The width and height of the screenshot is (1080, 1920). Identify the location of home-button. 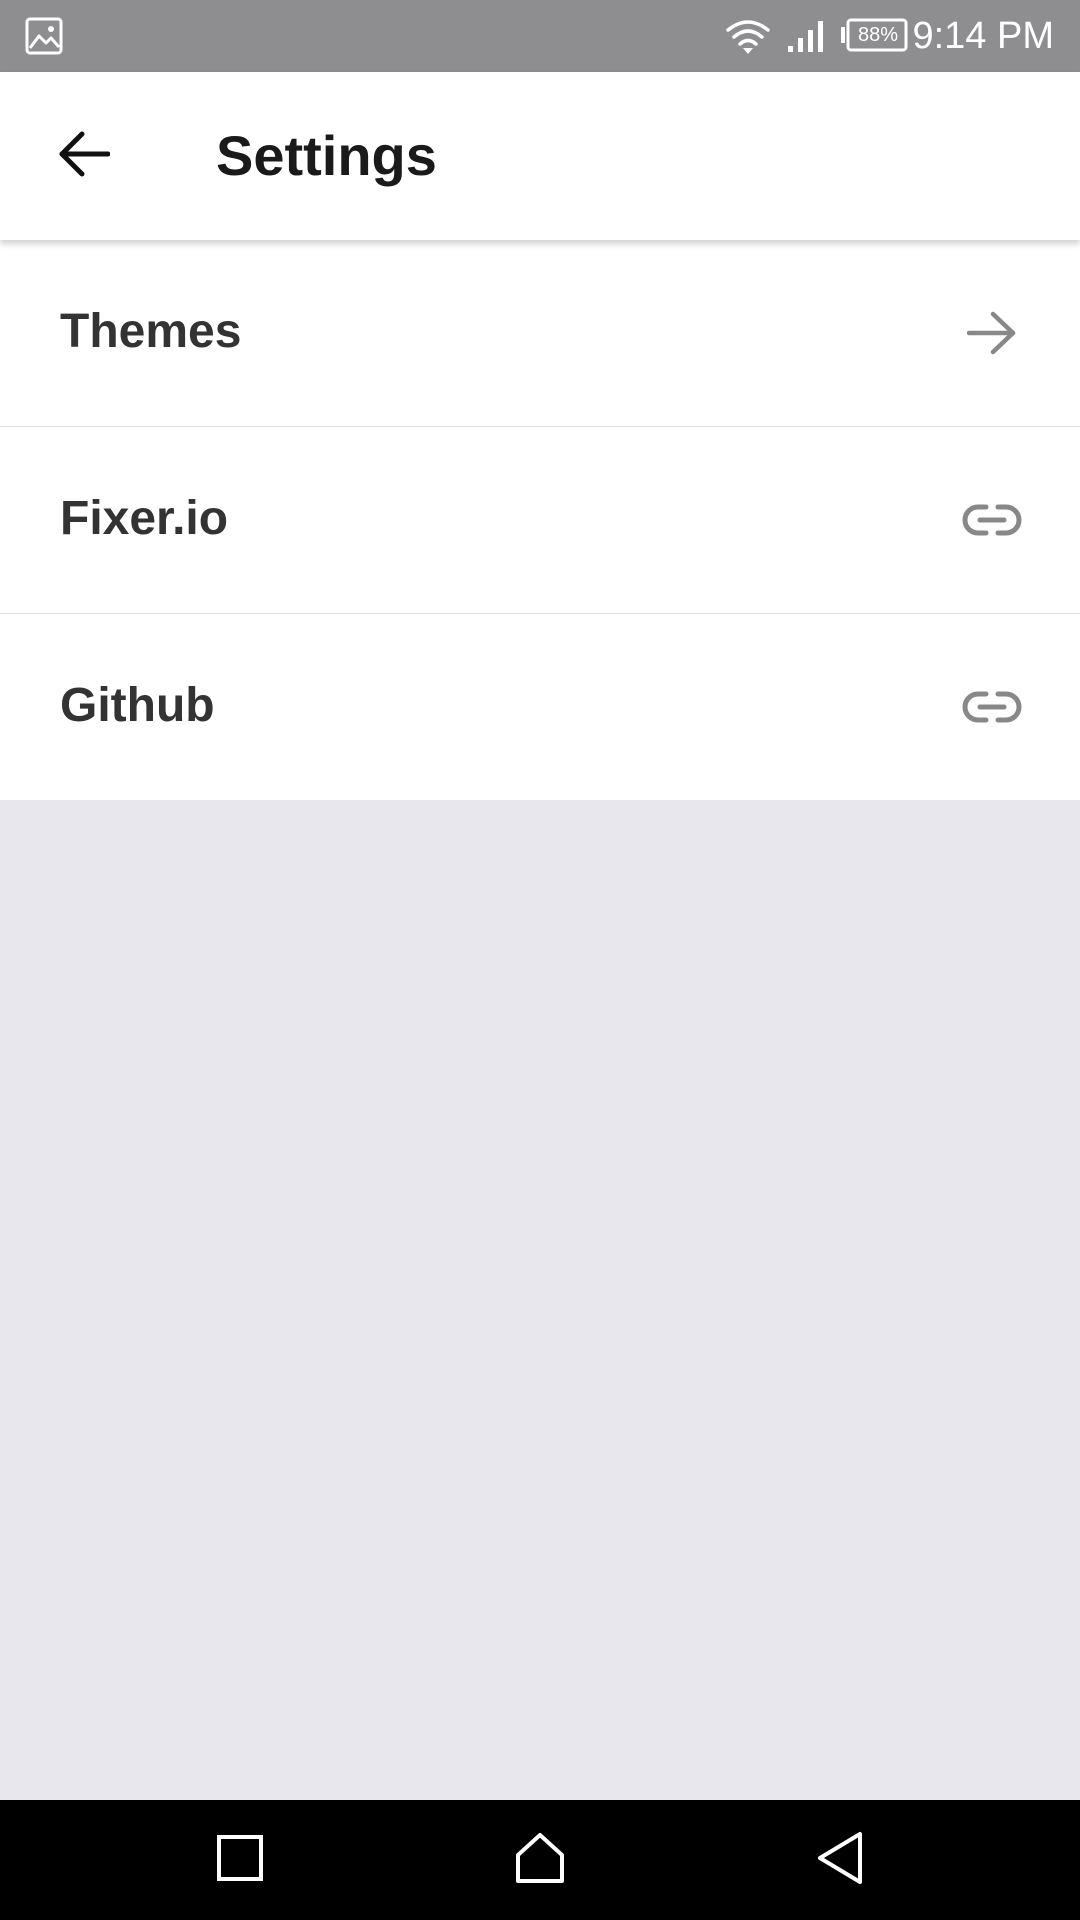
(540, 1860).